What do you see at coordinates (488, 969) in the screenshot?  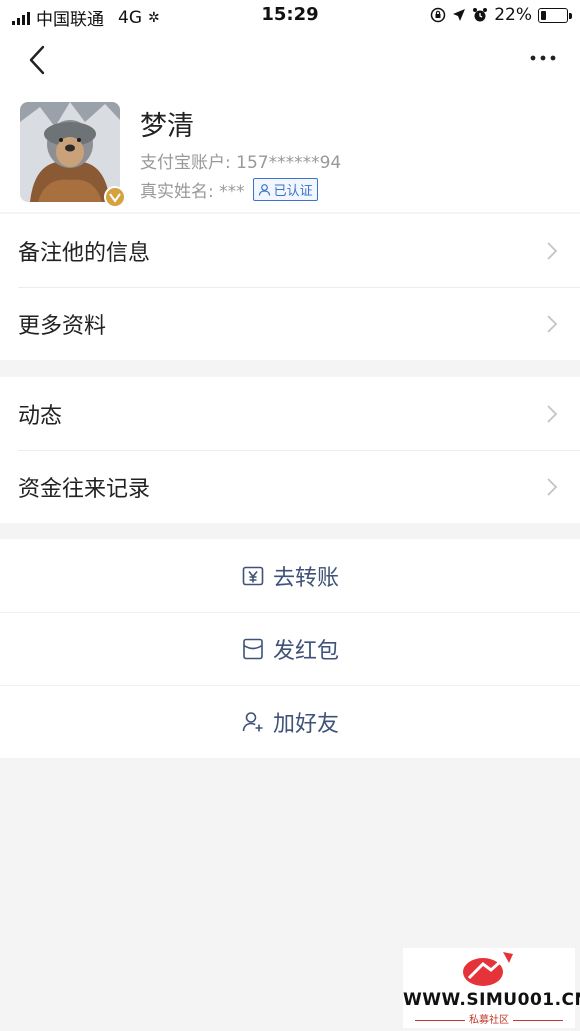 I see `watermark-logo-icon` at bounding box center [488, 969].